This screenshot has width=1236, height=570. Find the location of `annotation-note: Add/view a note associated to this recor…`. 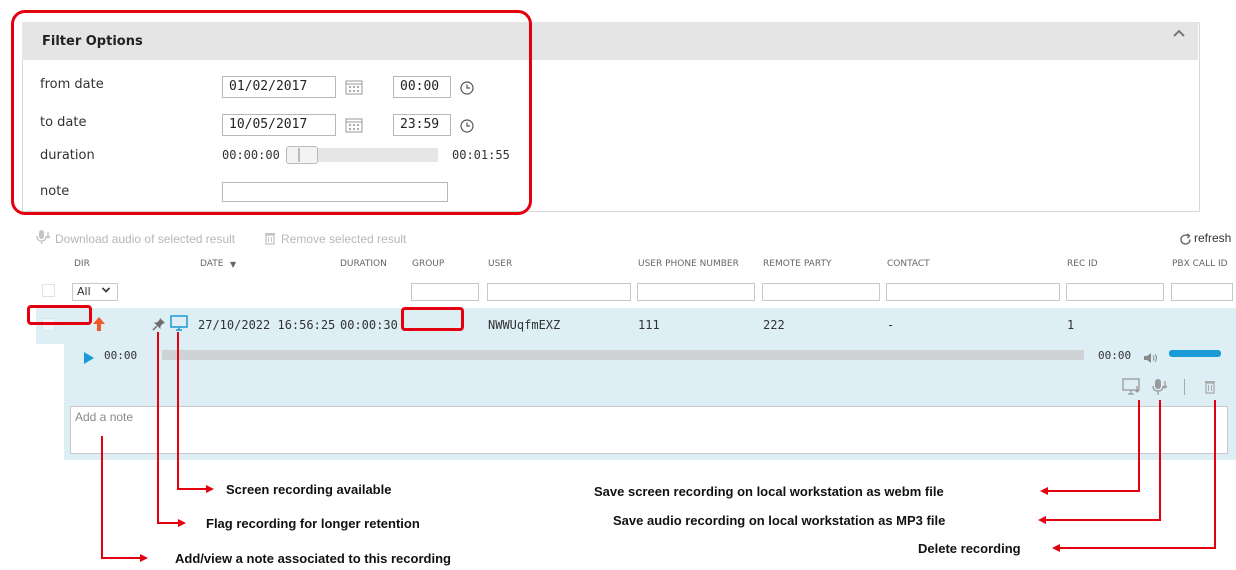

annotation-note: Add/view a note associated to this recor… is located at coordinates (313, 558).